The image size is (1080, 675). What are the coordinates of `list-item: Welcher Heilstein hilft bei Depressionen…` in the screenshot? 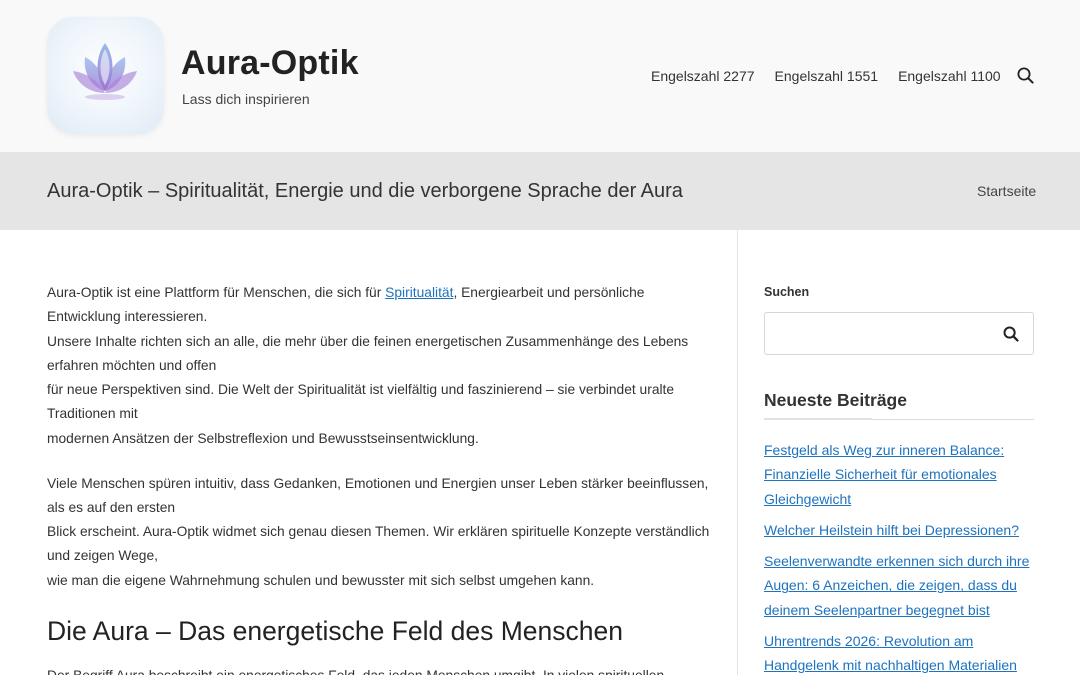 It's located at (899, 530).